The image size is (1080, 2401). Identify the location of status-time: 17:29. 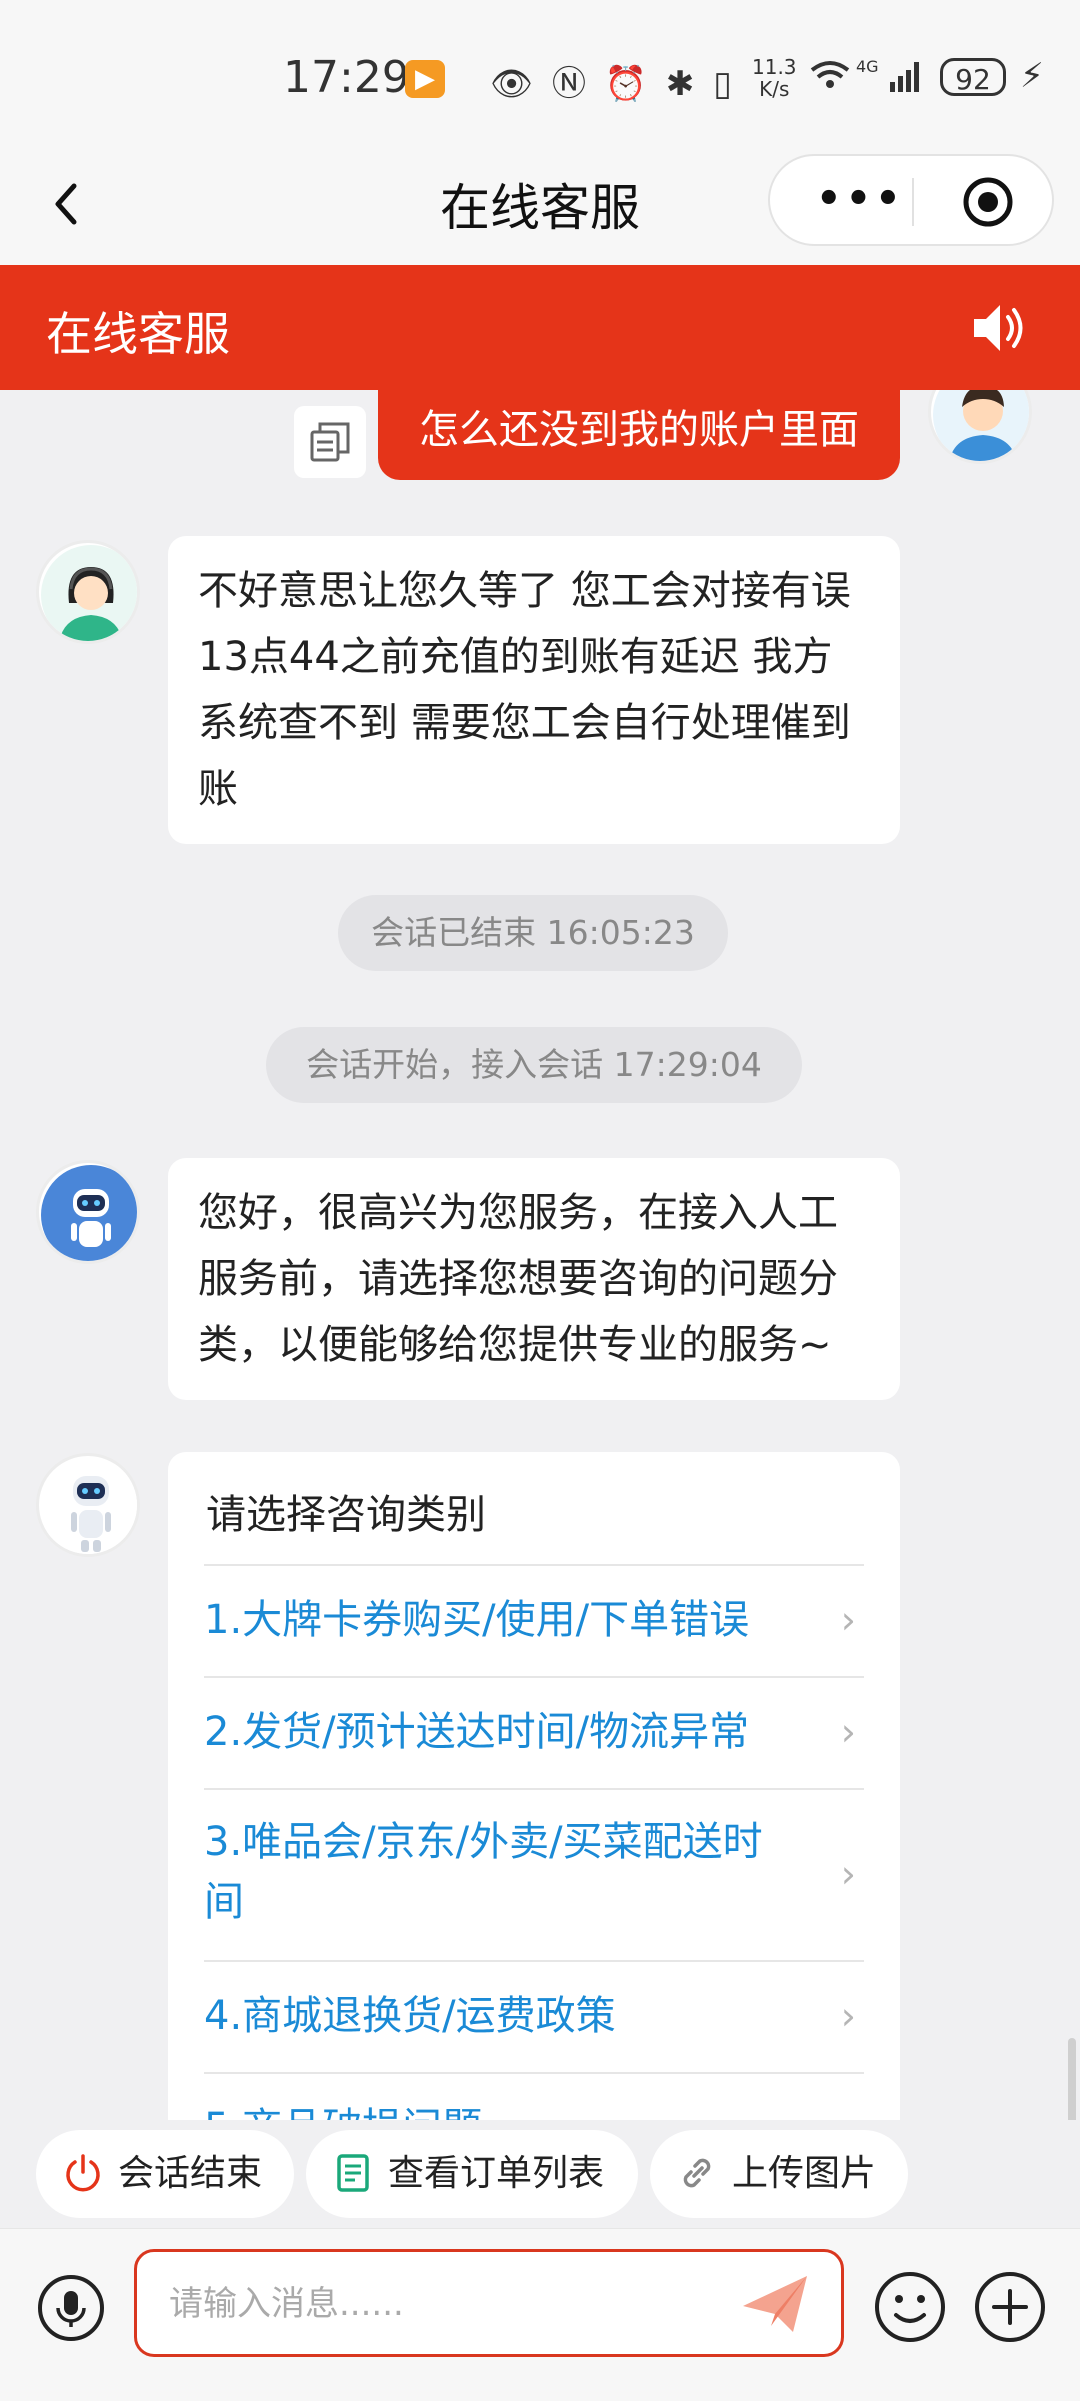
(346, 77).